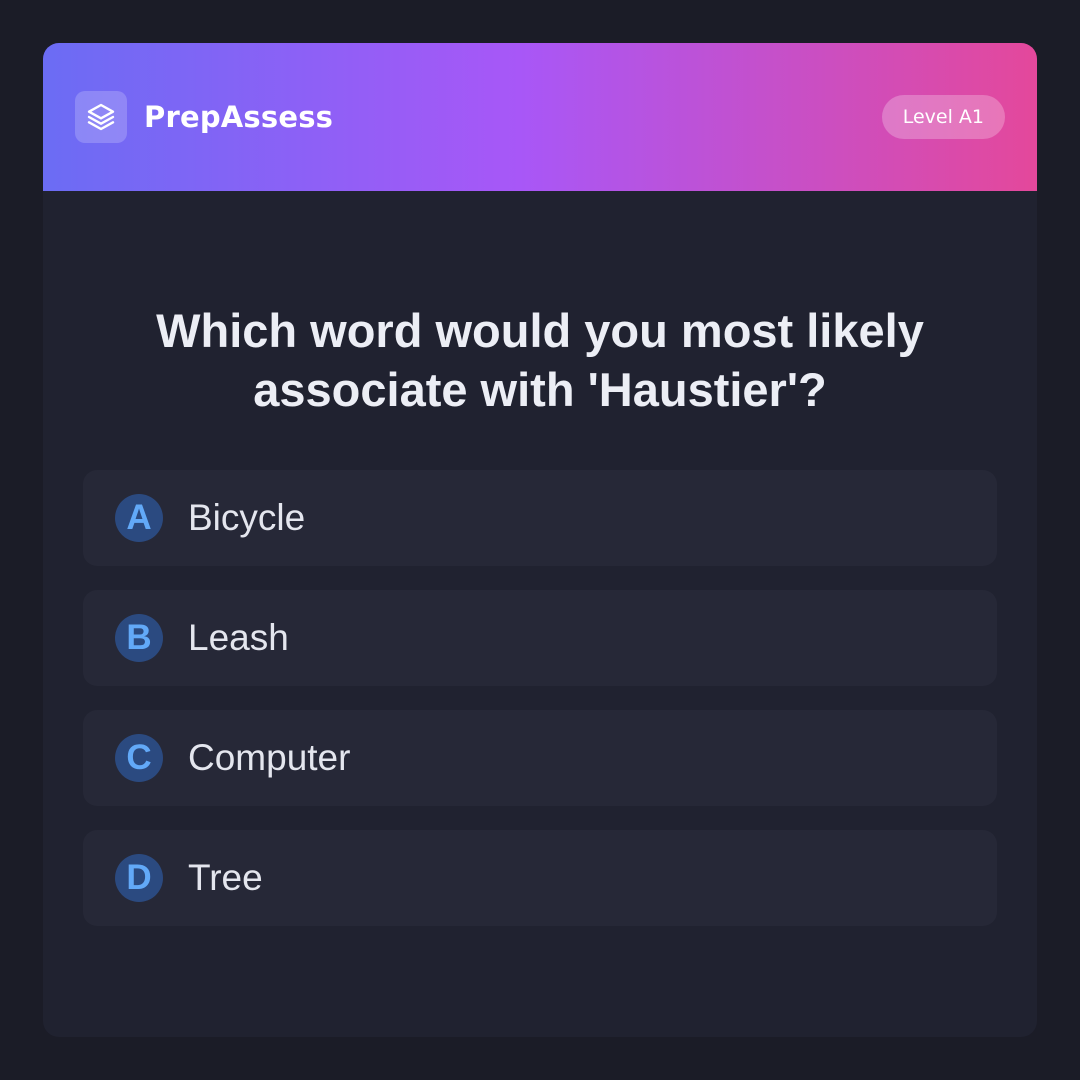 Image resolution: width=1080 pixels, height=1080 pixels. I want to click on layers-icon, so click(101, 117).